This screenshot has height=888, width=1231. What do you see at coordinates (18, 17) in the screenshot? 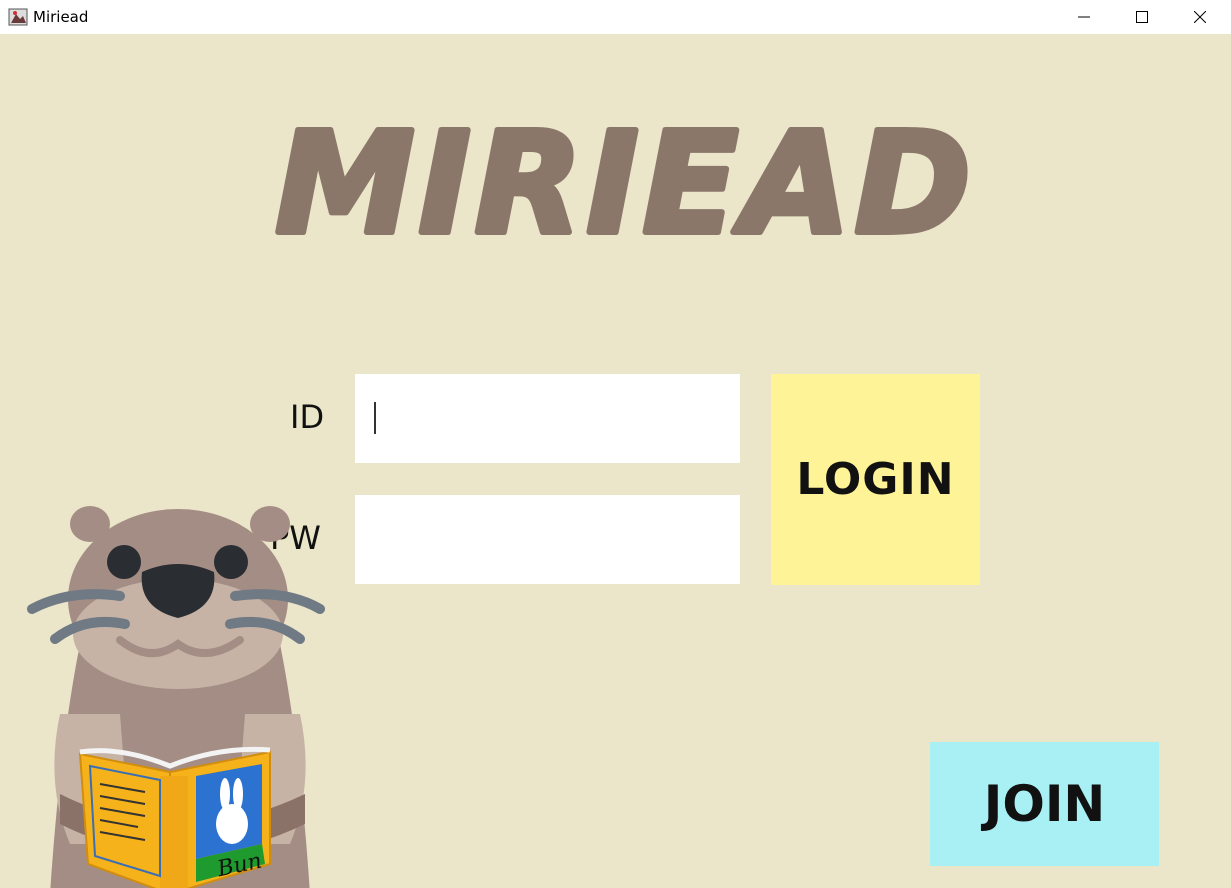
I see `app-icon` at bounding box center [18, 17].